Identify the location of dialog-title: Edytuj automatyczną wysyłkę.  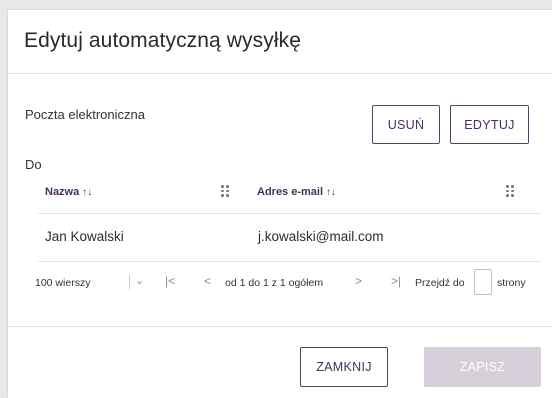
(162, 40).